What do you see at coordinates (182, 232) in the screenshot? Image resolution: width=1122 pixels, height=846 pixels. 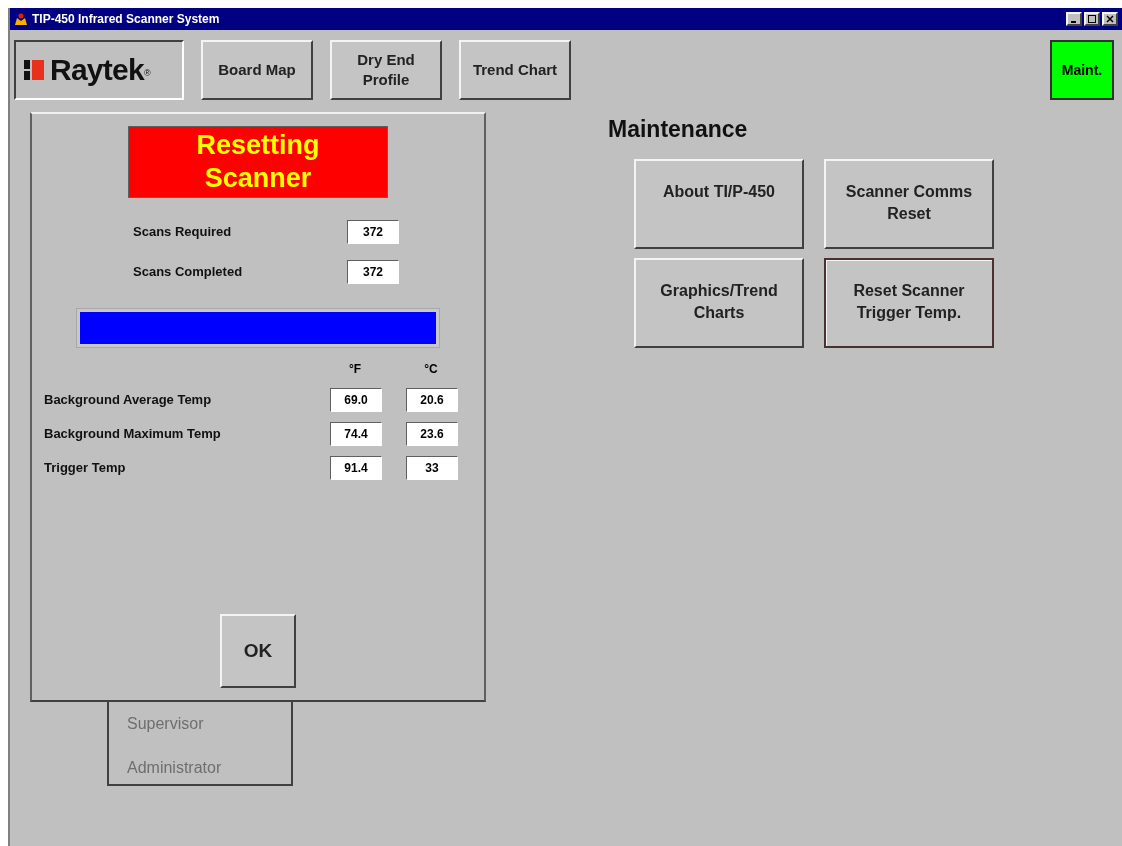 I see `field-label: Scans Required` at bounding box center [182, 232].